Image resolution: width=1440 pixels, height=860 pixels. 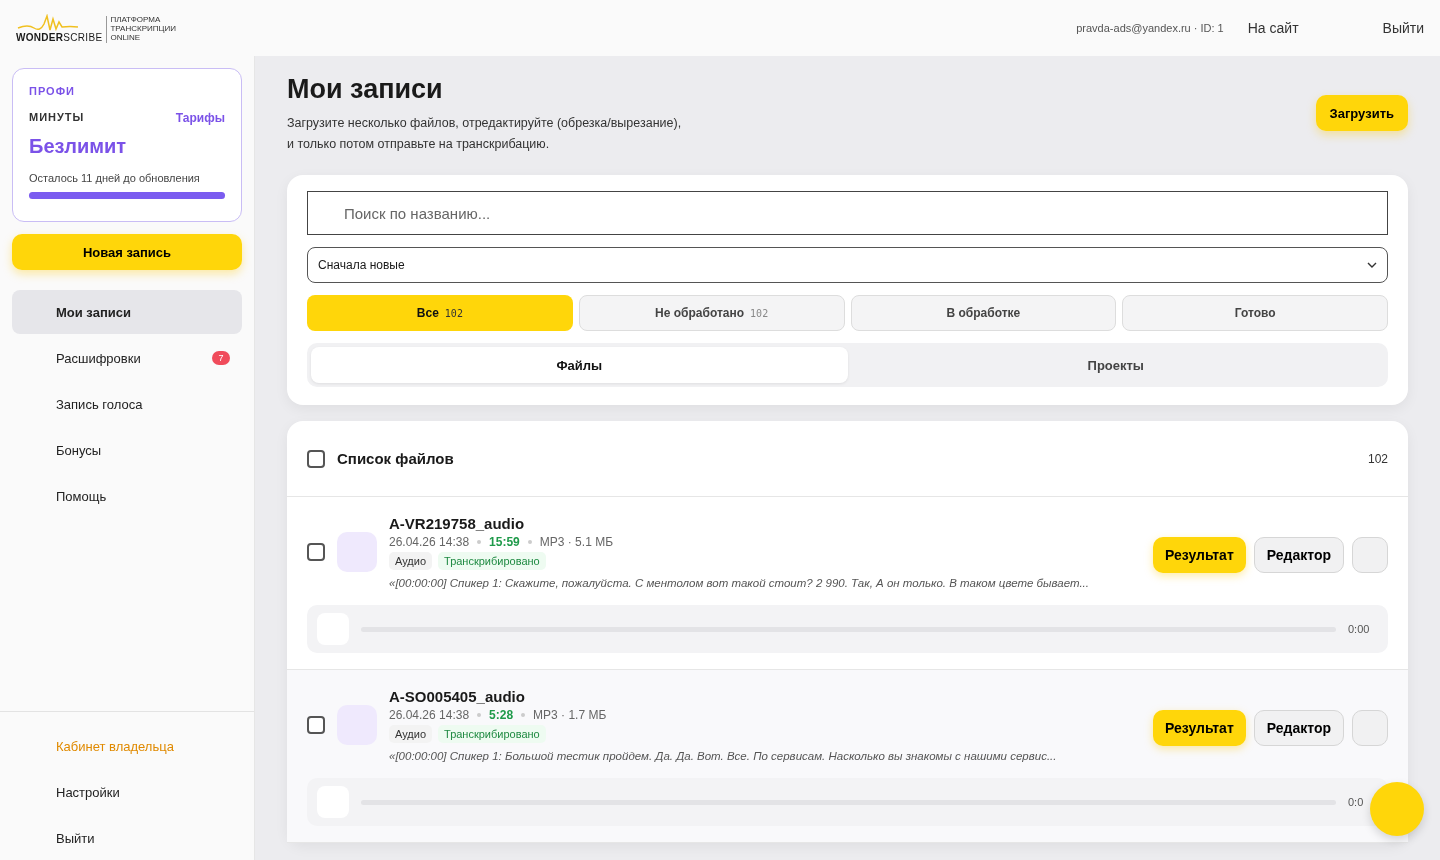 What do you see at coordinates (395, 458) in the screenshot?
I see `list-title: Список файлов` at bounding box center [395, 458].